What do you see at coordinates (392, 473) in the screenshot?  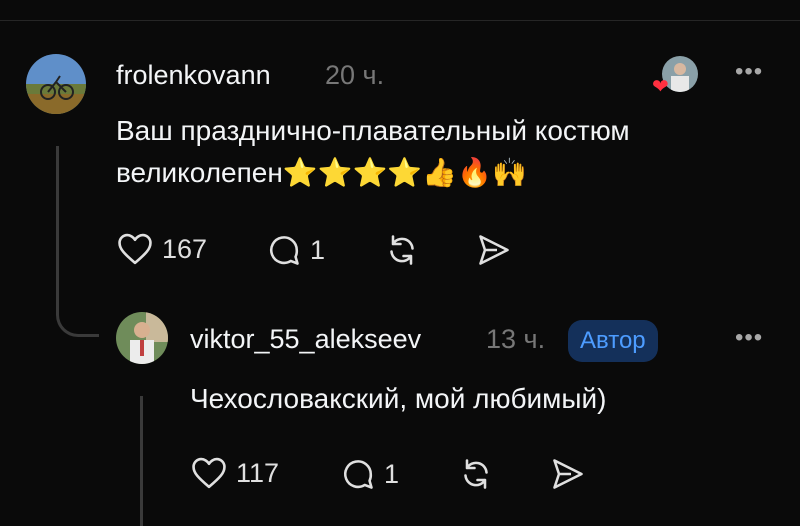 I see `reply-reply-count: 1` at bounding box center [392, 473].